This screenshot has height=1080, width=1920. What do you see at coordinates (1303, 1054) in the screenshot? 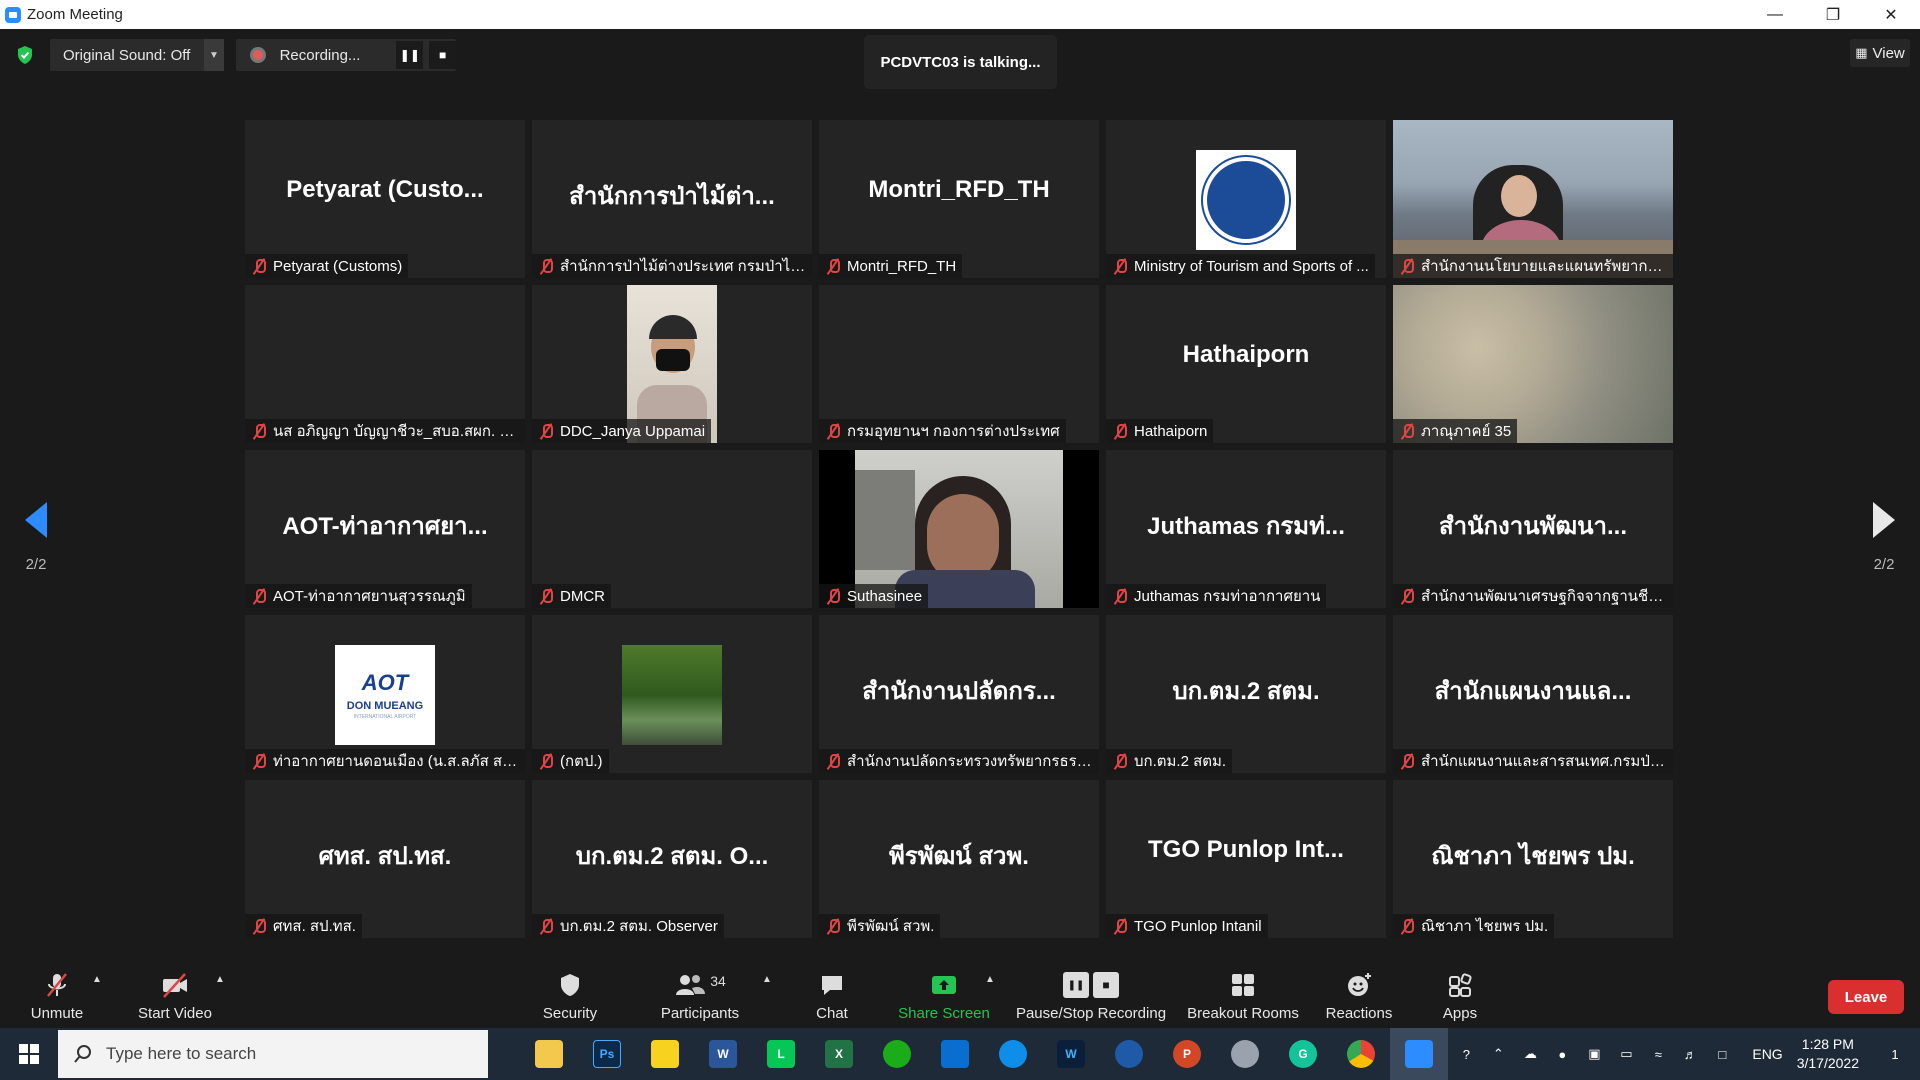
I see `grammarly-taskbar-button: G` at bounding box center [1303, 1054].